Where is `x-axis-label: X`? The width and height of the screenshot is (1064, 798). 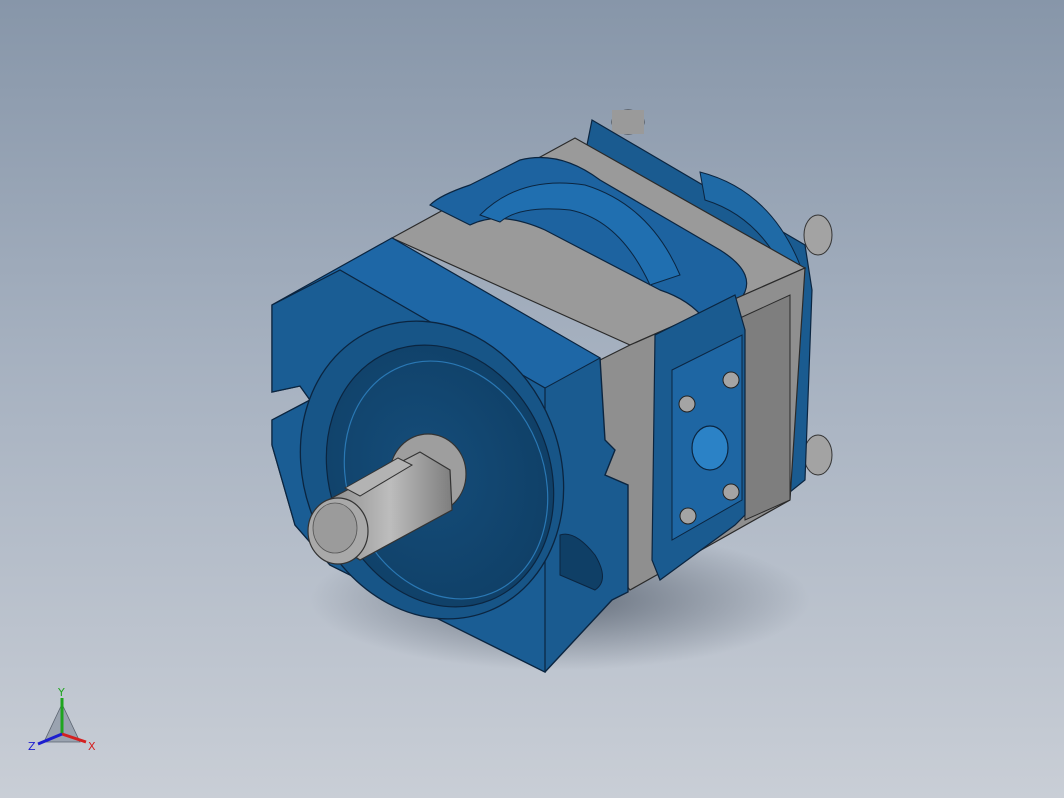 x-axis-label: X is located at coordinates (92, 746).